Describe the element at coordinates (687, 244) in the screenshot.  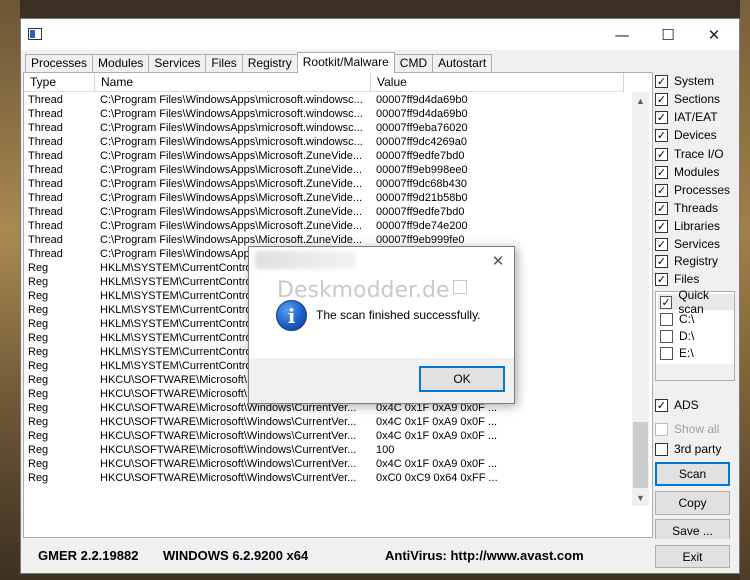
I see `checkbox-services: ✓ Services` at that location.